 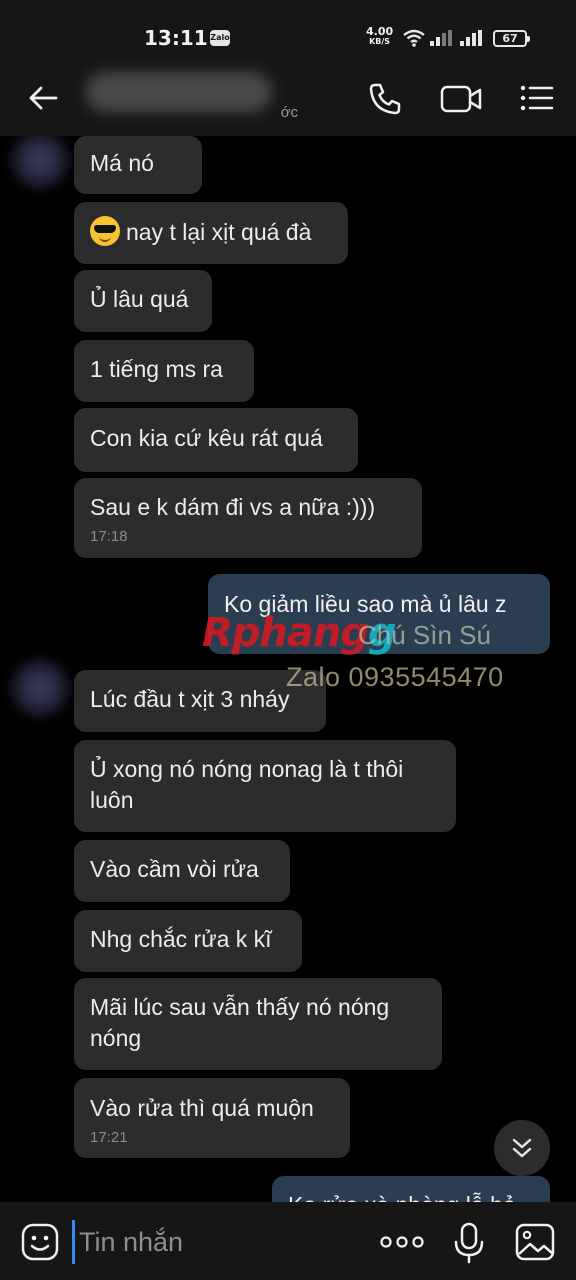 I want to click on message-bubble: Con kia cứ kêu rát quá, so click(x=216, y=440).